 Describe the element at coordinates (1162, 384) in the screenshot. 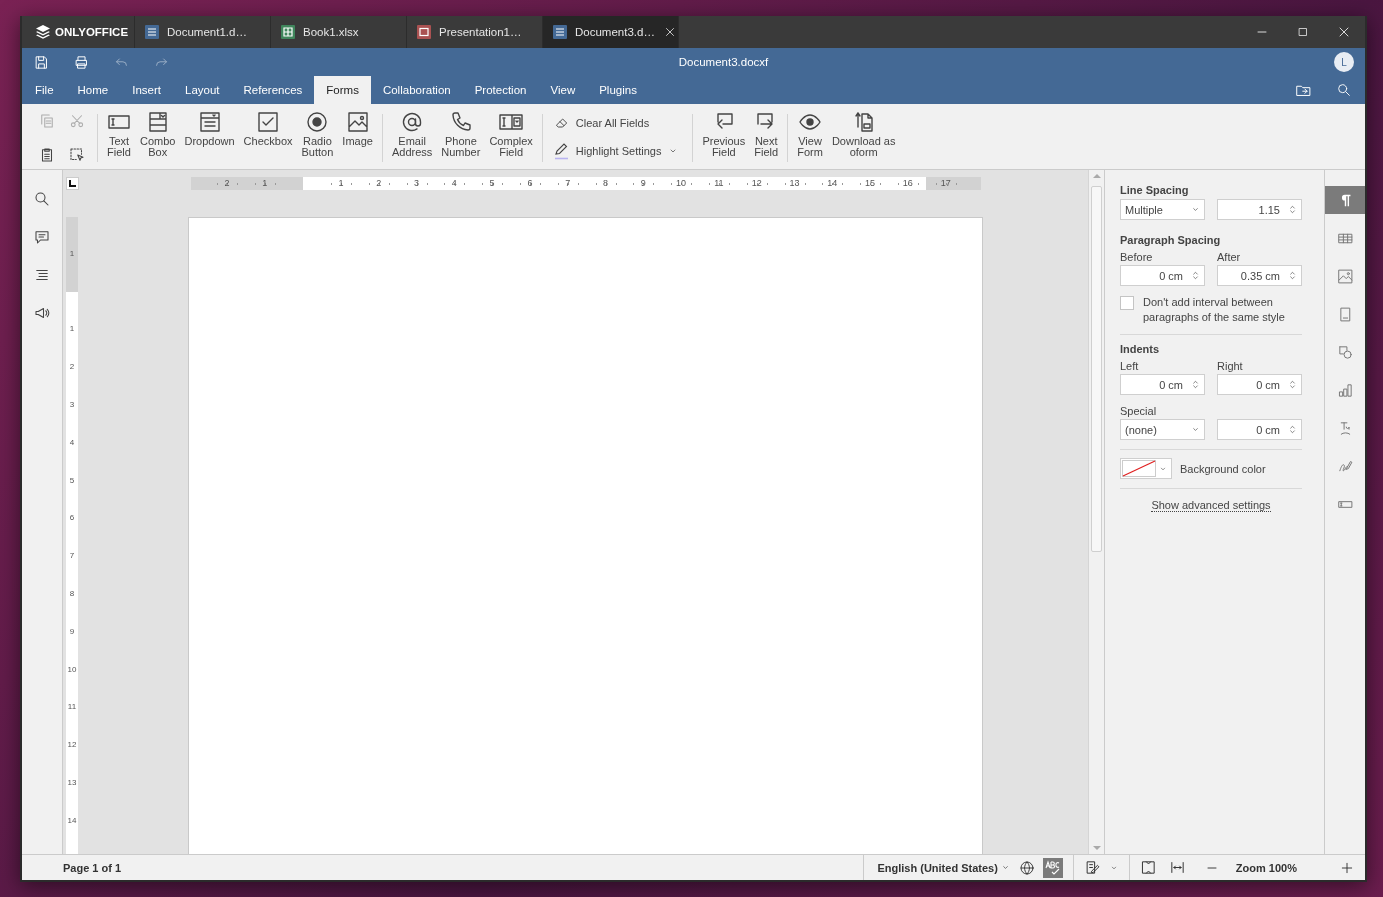

I see `indent-left-field: 0 cm` at that location.